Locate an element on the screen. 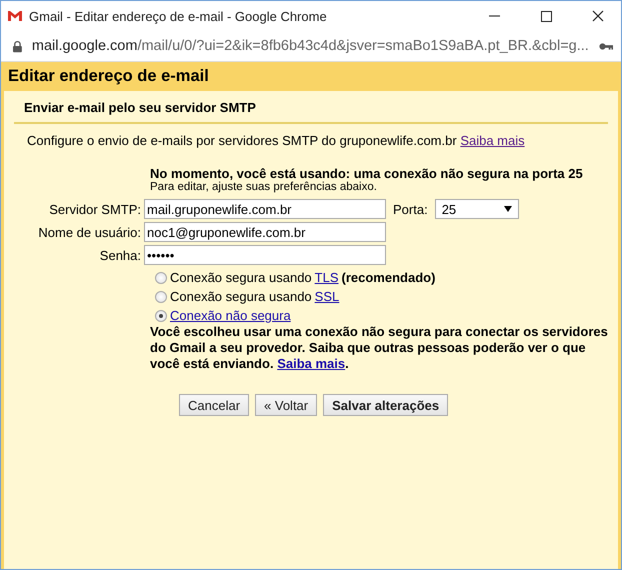  input-field: mail.gruponewlife.com.br is located at coordinates (265, 209).